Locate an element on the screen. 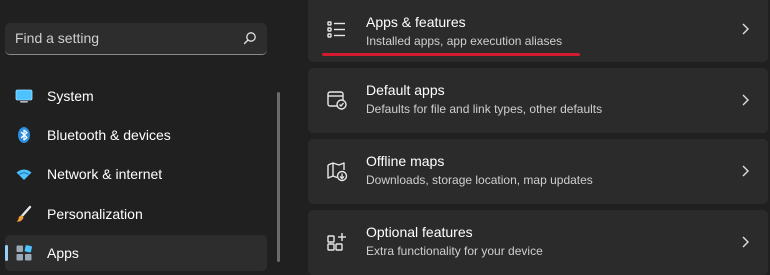 The height and width of the screenshot is (275, 770). card-title: Offline maps is located at coordinates (405, 161).